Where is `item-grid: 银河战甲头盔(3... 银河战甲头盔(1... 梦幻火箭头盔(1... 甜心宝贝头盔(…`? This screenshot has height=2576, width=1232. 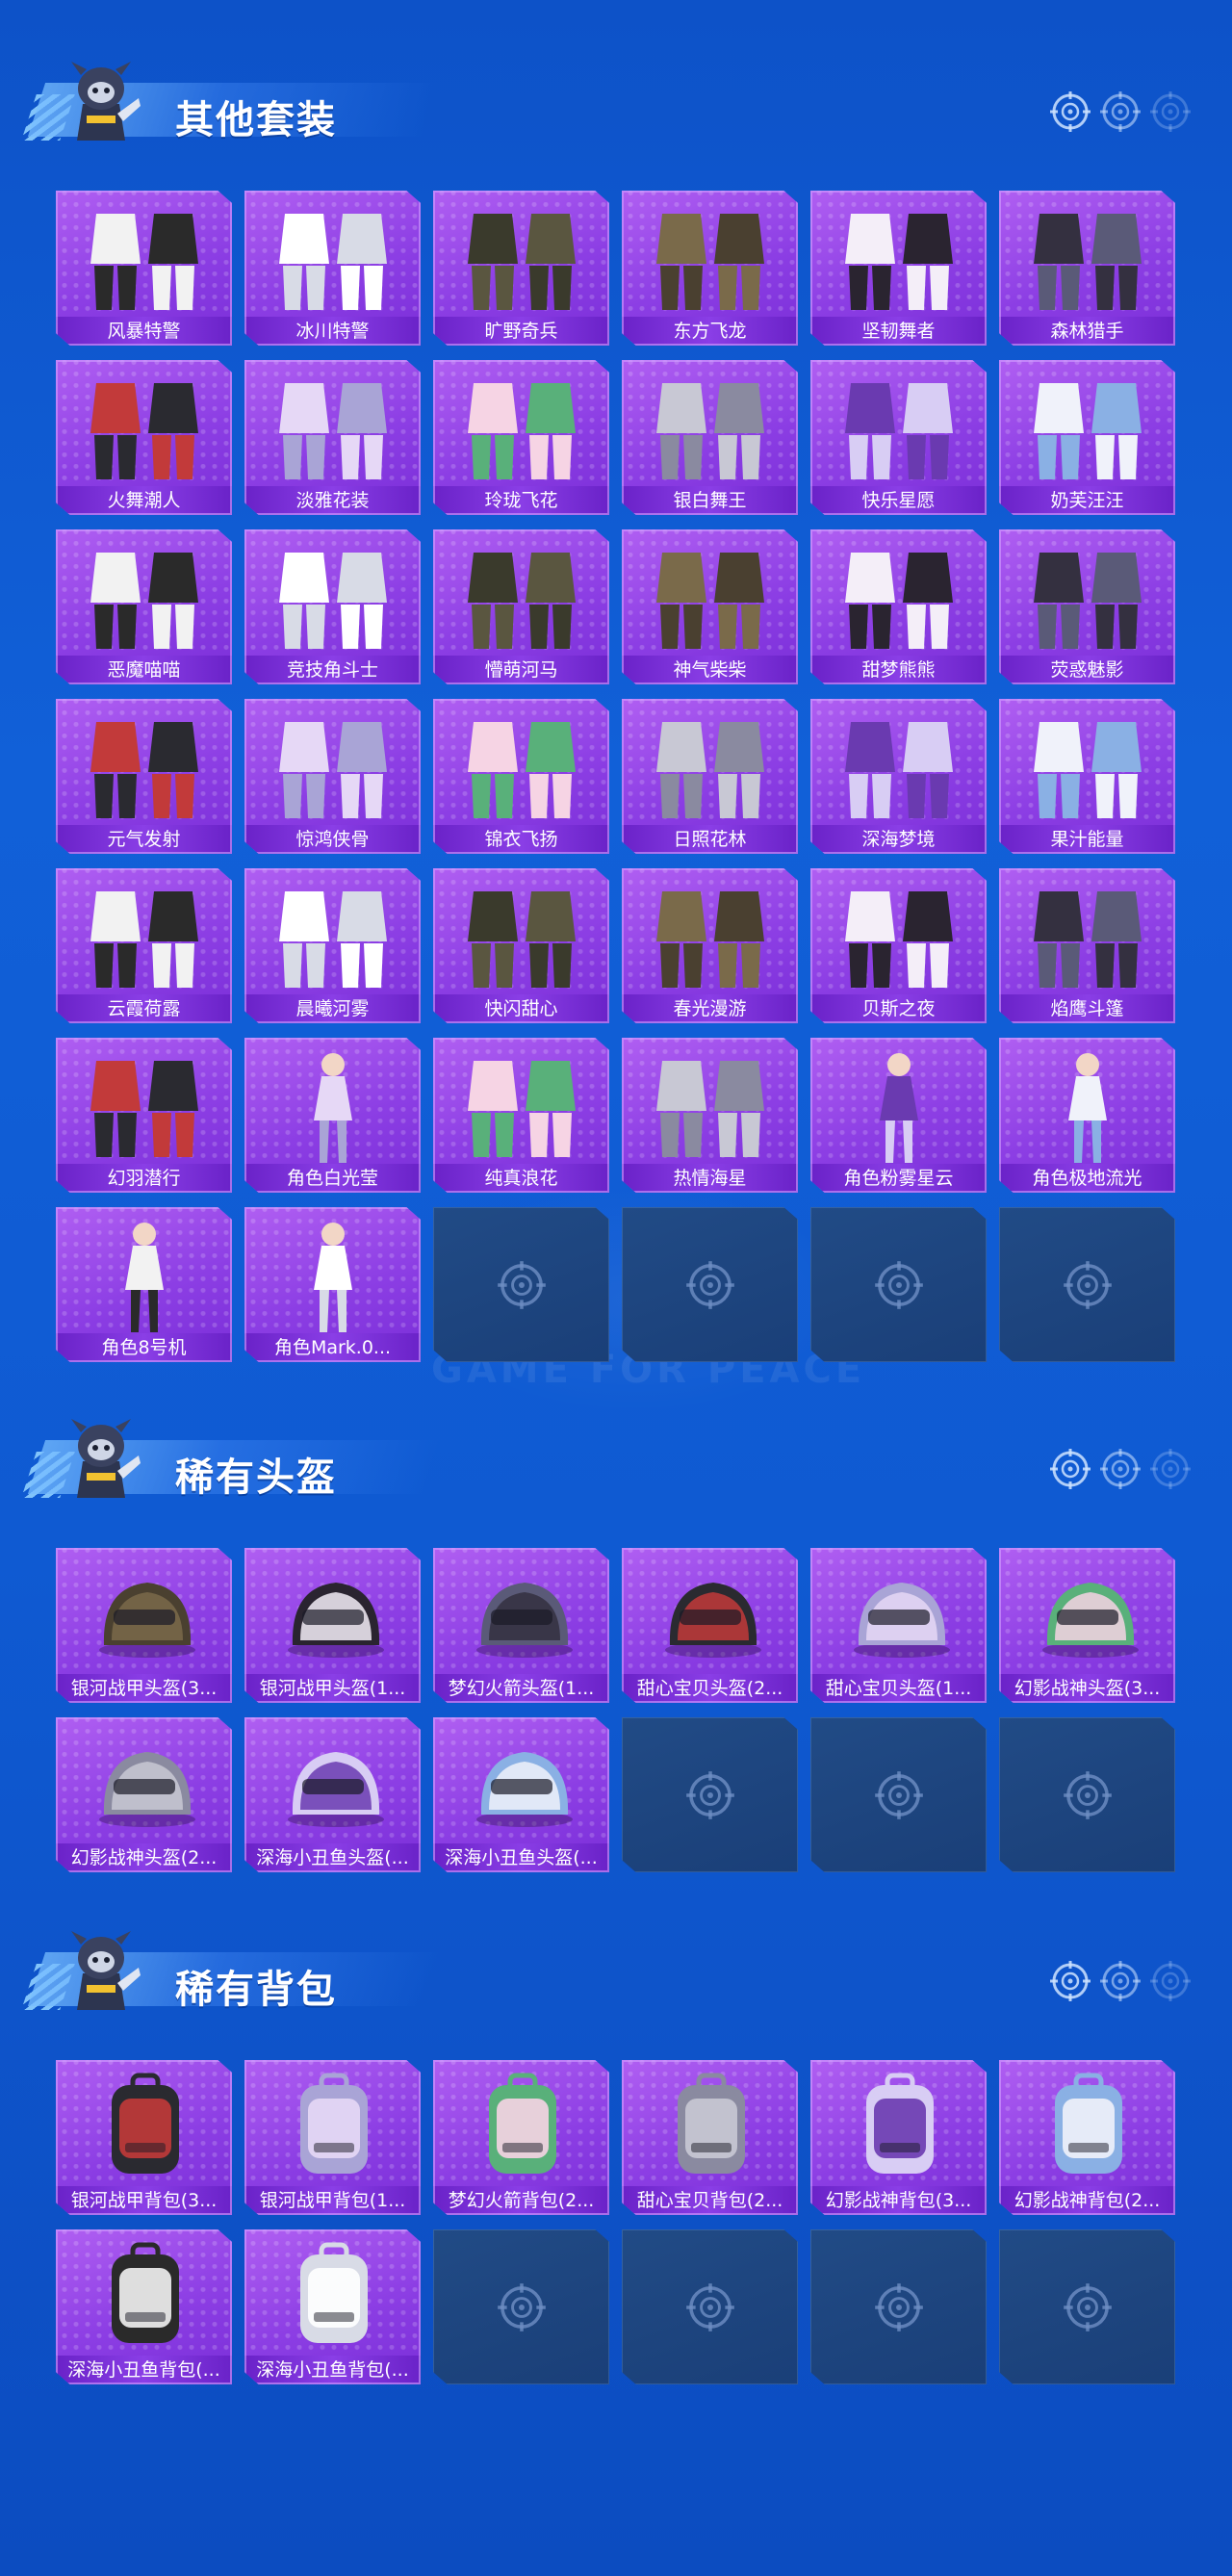
item-grid: 银河战甲头盔(3... 银河战甲头盔(1... 梦幻火箭头盔(1... 甜心宝贝头盔(… is located at coordinates (615, 1710).